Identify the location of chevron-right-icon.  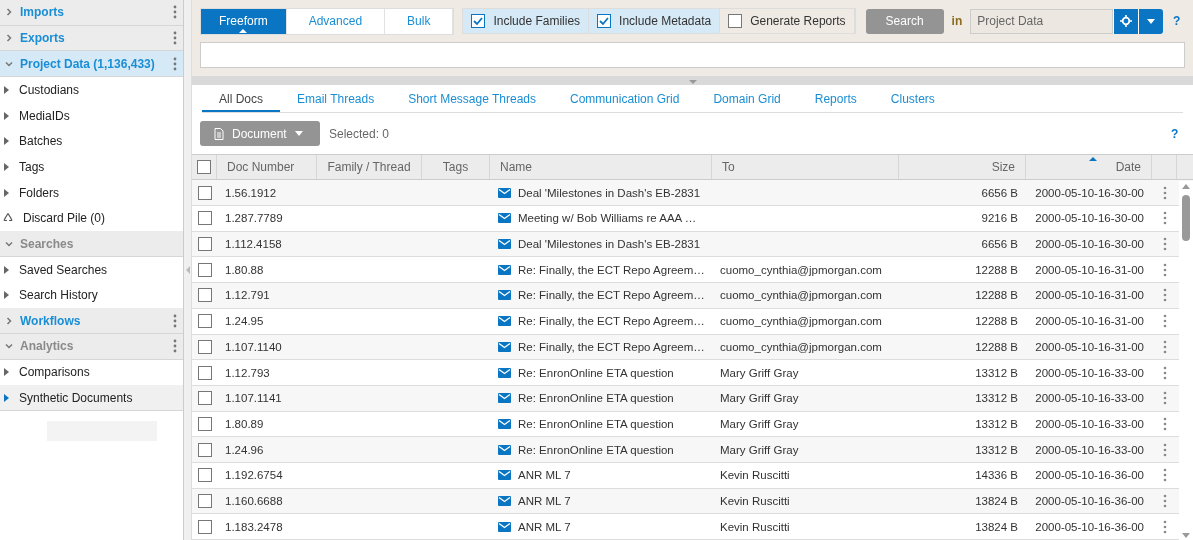
(9, 38).